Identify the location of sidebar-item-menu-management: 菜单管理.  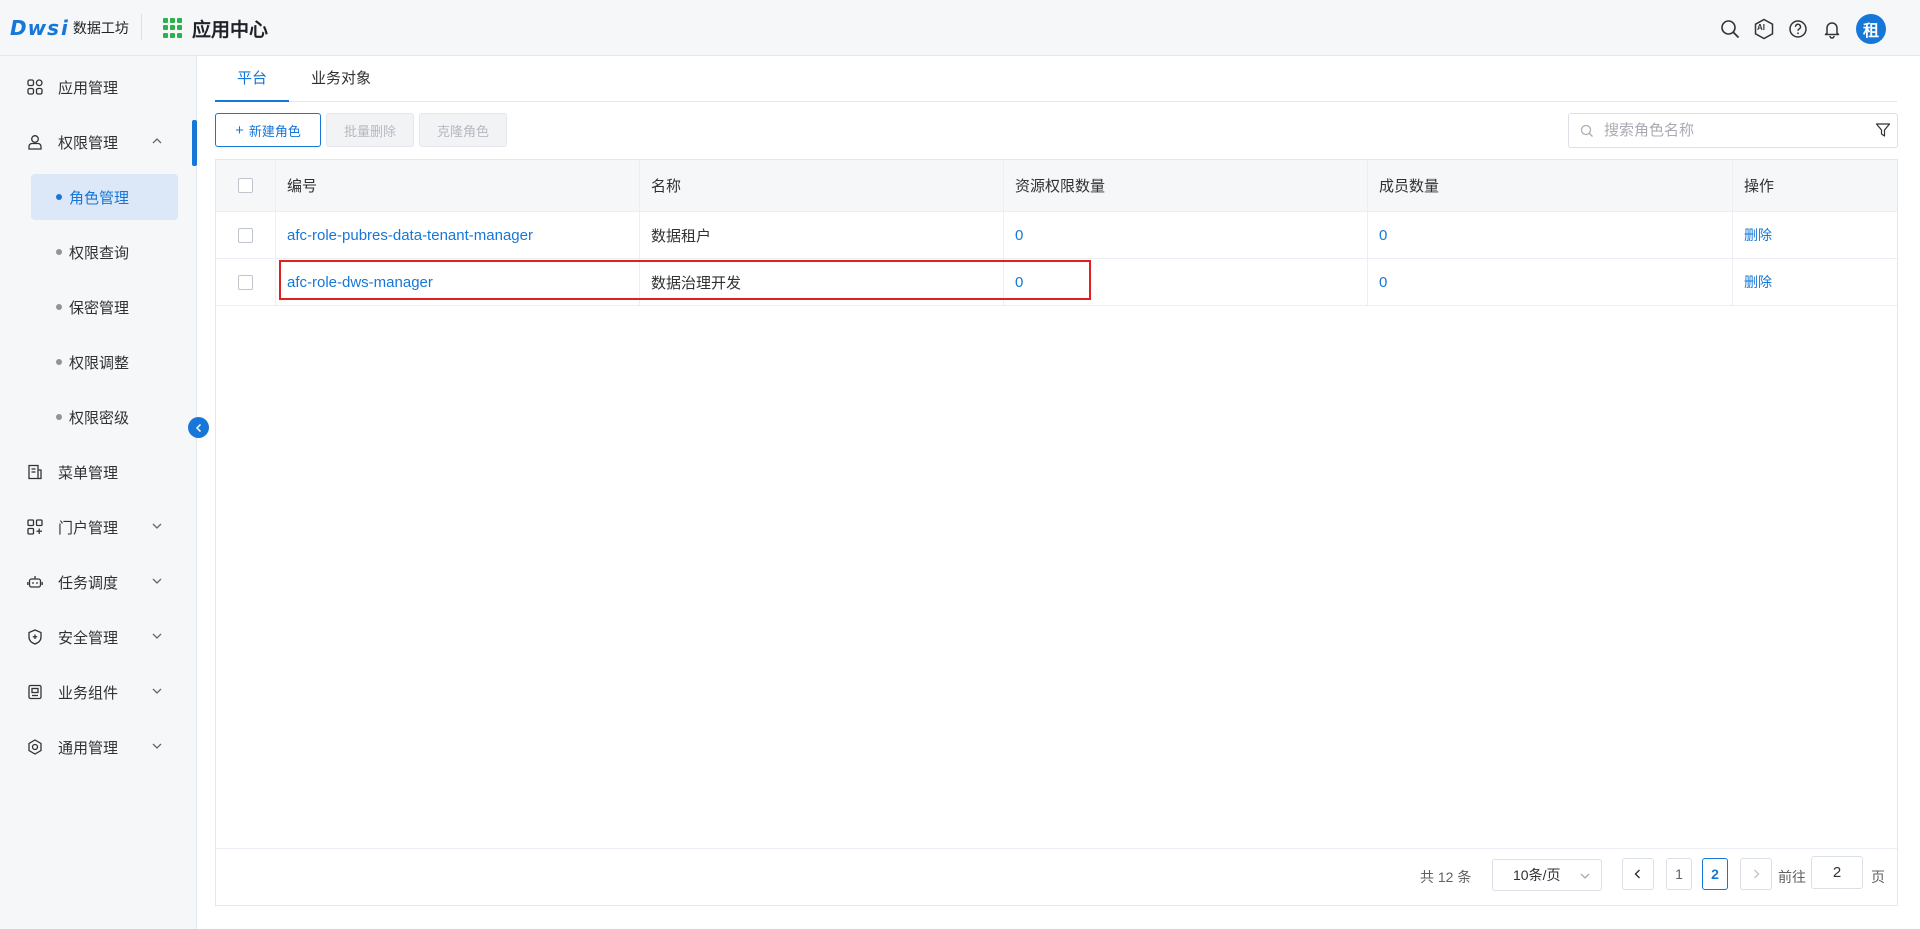
(98, 472).